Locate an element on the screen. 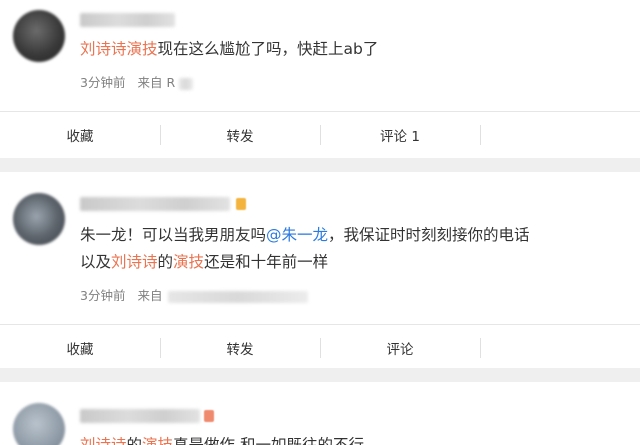 The width and height of the screenshot is (640, 445). comment-label: 评论 is located at coordinates (400, 350).